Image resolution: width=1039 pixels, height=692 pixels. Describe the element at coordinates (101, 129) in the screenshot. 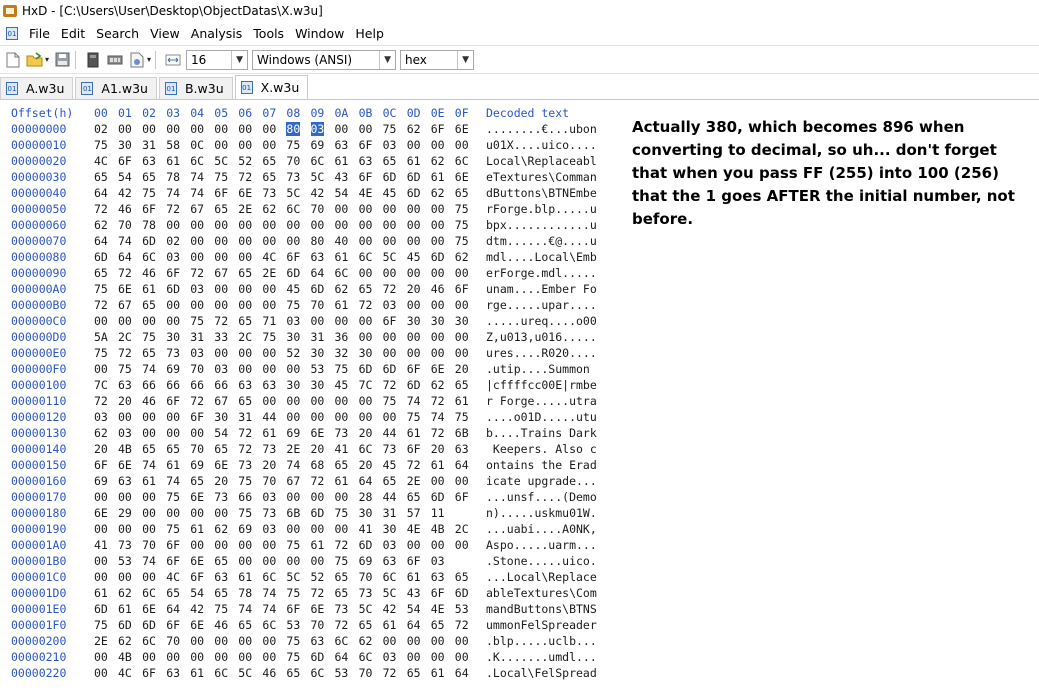

I see `hex-byte: 02` at that location.